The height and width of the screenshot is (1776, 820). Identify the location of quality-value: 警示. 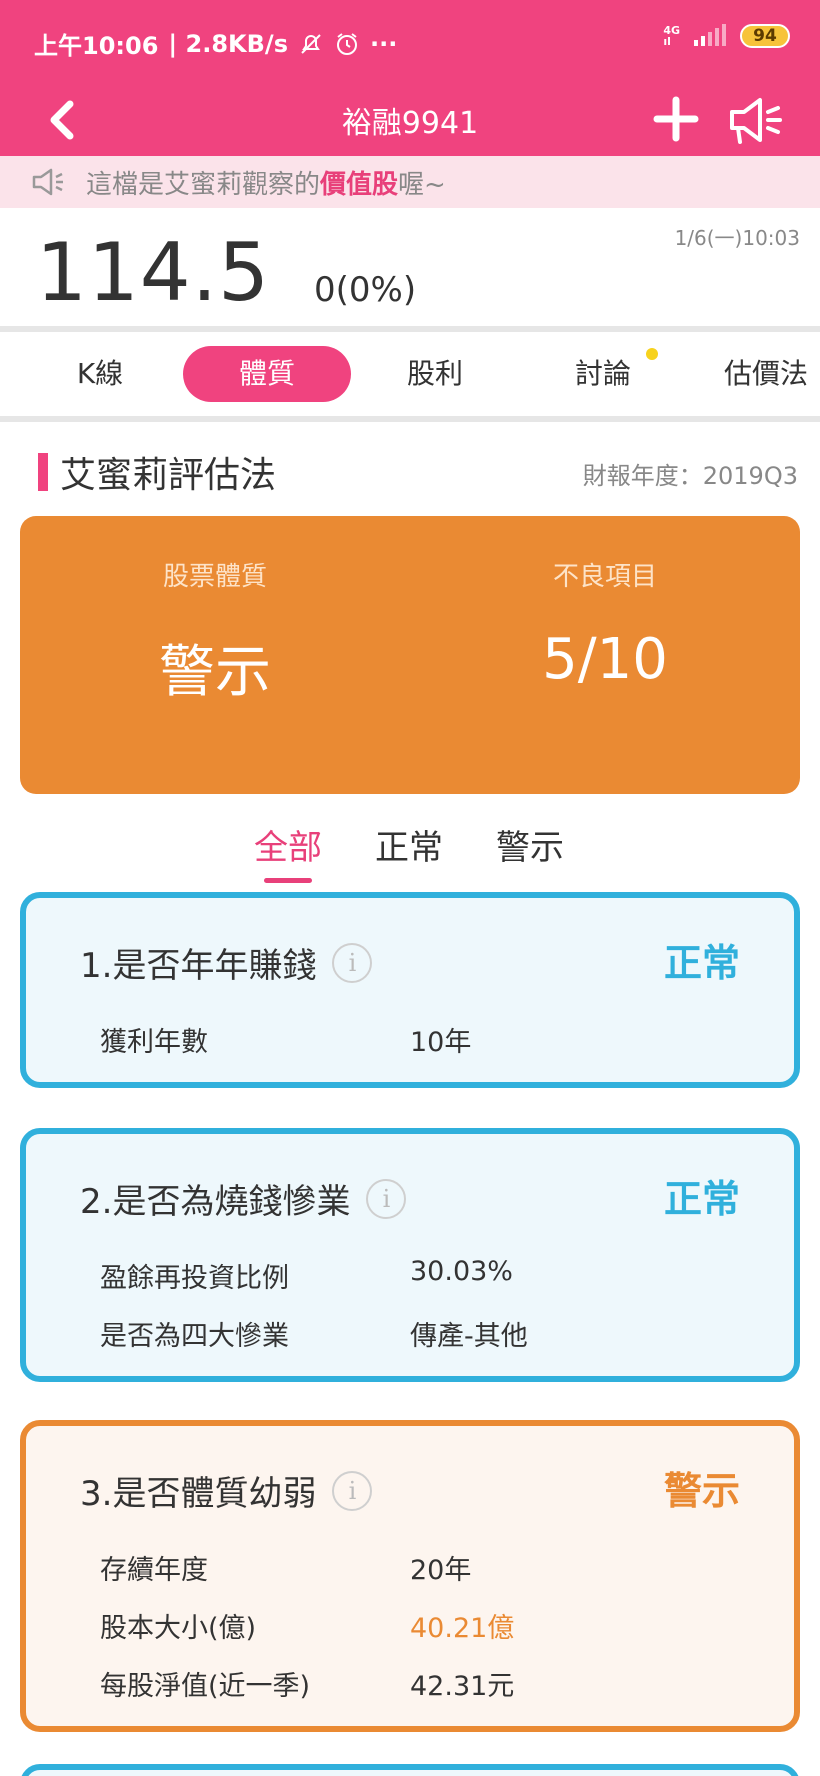
(215, 672).